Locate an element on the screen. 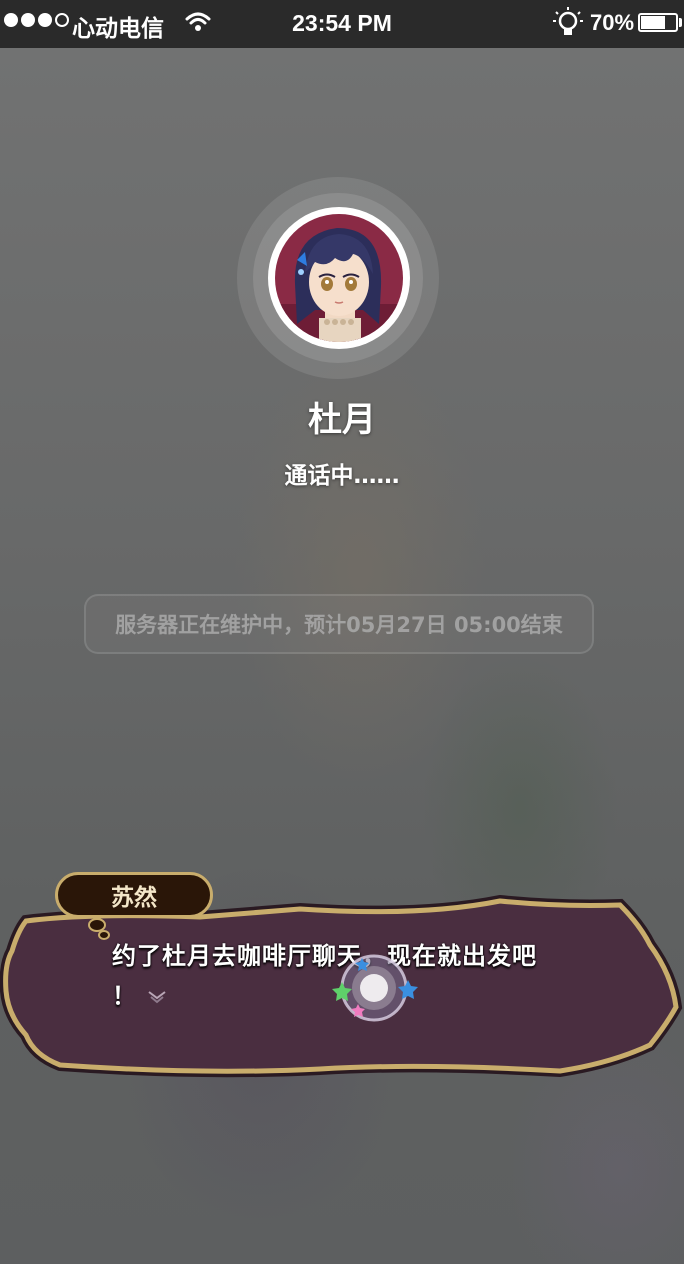  lightbulb-icon is located at coordinates (568, 26).